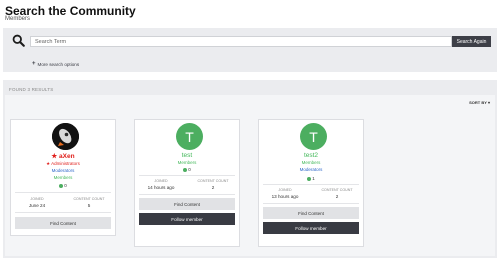 The image size is (500, 266). I want to click on page-subtitle: Members, so click(18, 19).